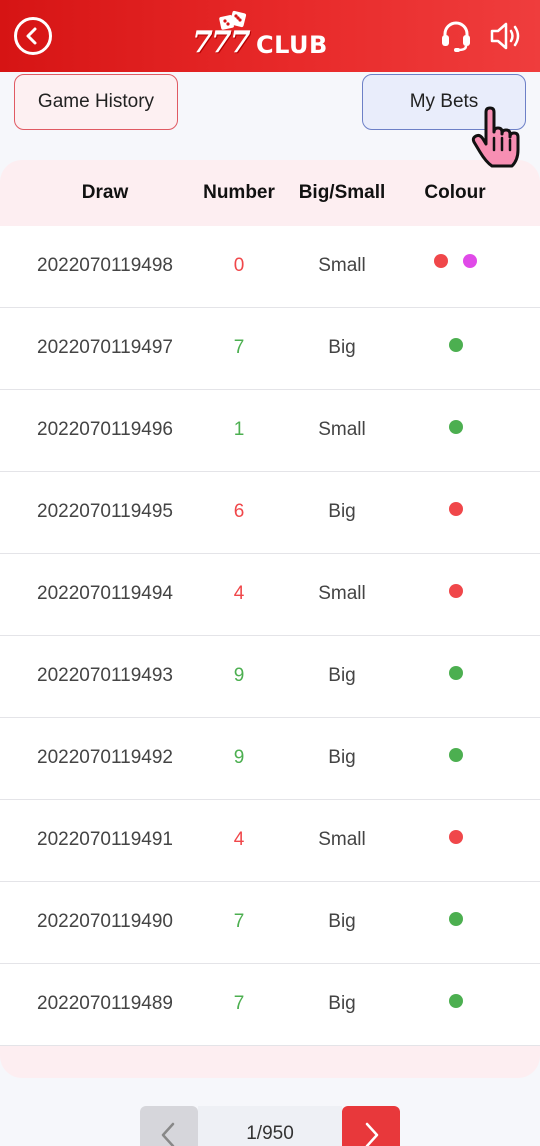  I want to click on speaker-icon, so click(507, 36).